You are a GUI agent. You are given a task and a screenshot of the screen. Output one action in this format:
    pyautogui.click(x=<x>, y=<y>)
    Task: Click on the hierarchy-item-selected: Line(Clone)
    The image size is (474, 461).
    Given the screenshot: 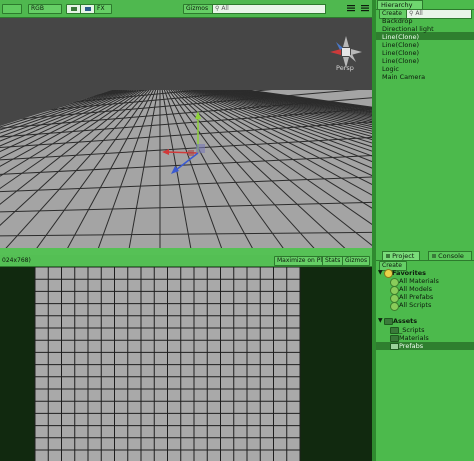 What is the action you would take?
    pyautogui.click(x=400, y=37)
    